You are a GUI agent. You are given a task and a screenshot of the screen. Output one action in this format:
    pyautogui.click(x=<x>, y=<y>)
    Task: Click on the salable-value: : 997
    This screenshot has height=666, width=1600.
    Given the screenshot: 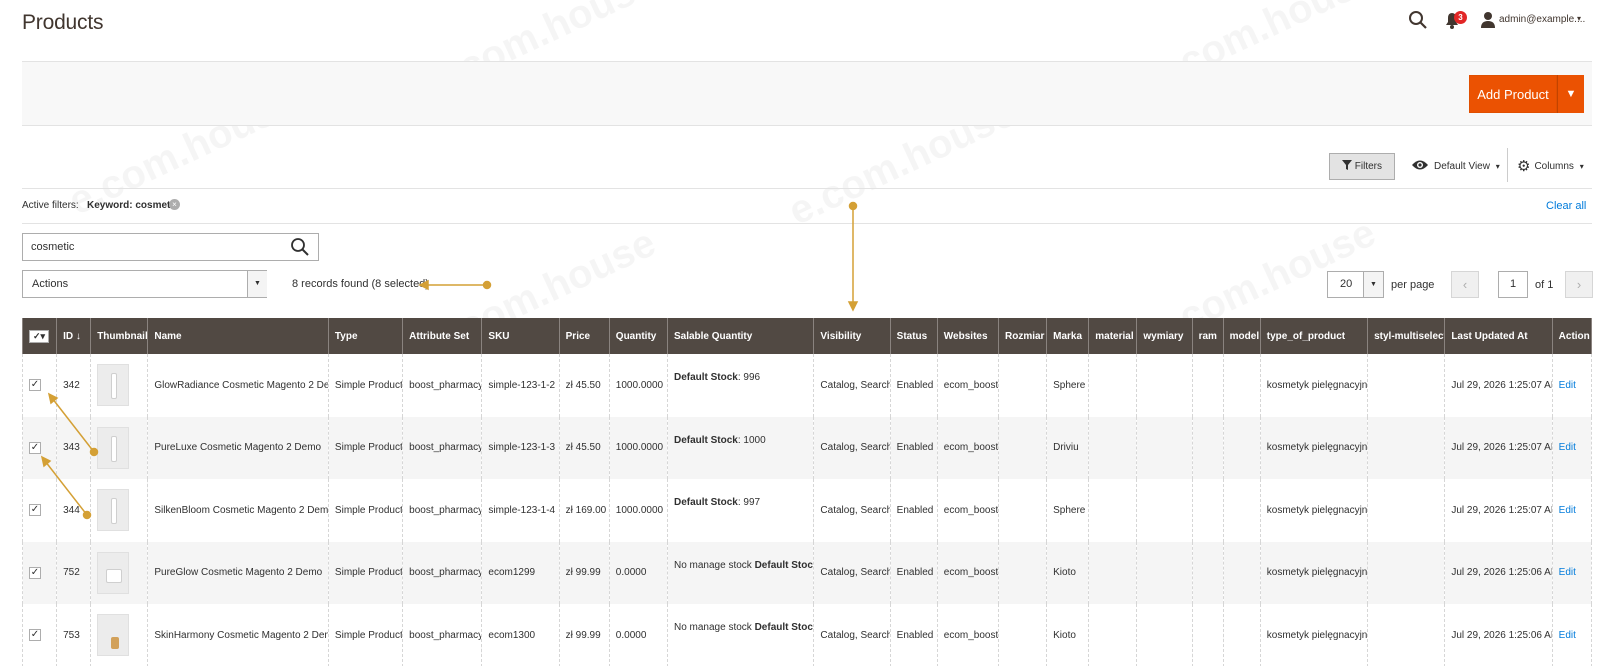 What is the action you would take?
    pyautogui.click(x=749, y=502)
    